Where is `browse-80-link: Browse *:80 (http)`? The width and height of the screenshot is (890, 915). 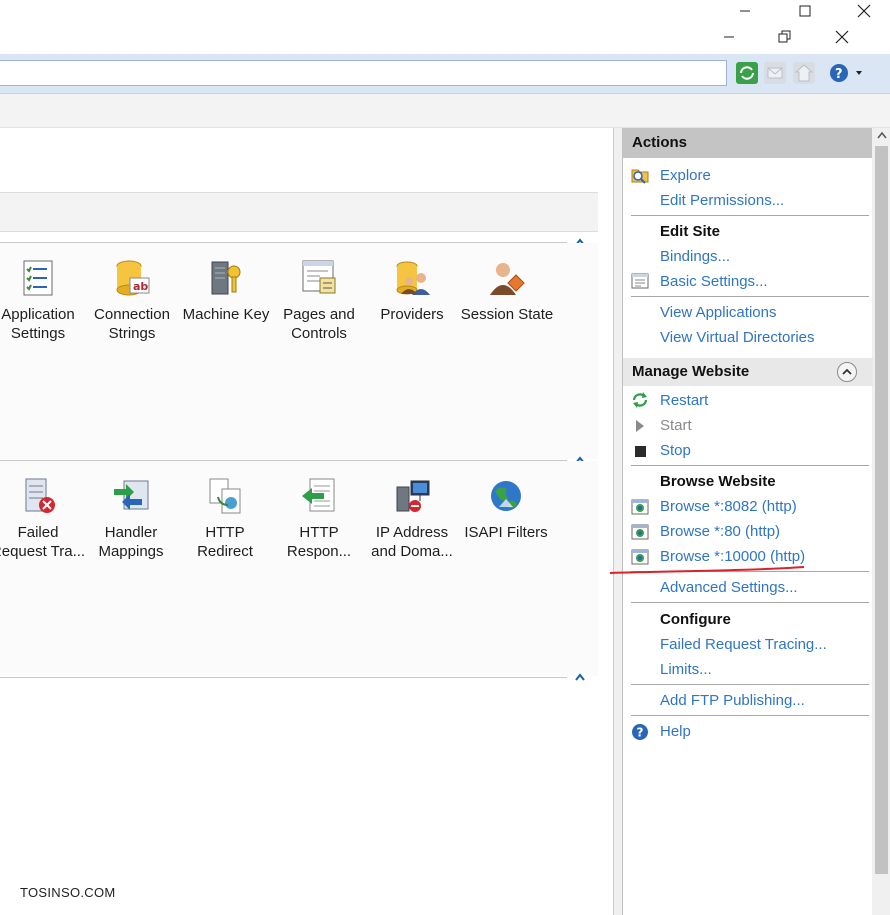
browse-80-link: Browse *:80 (http) is located at coordinates (720, 531).